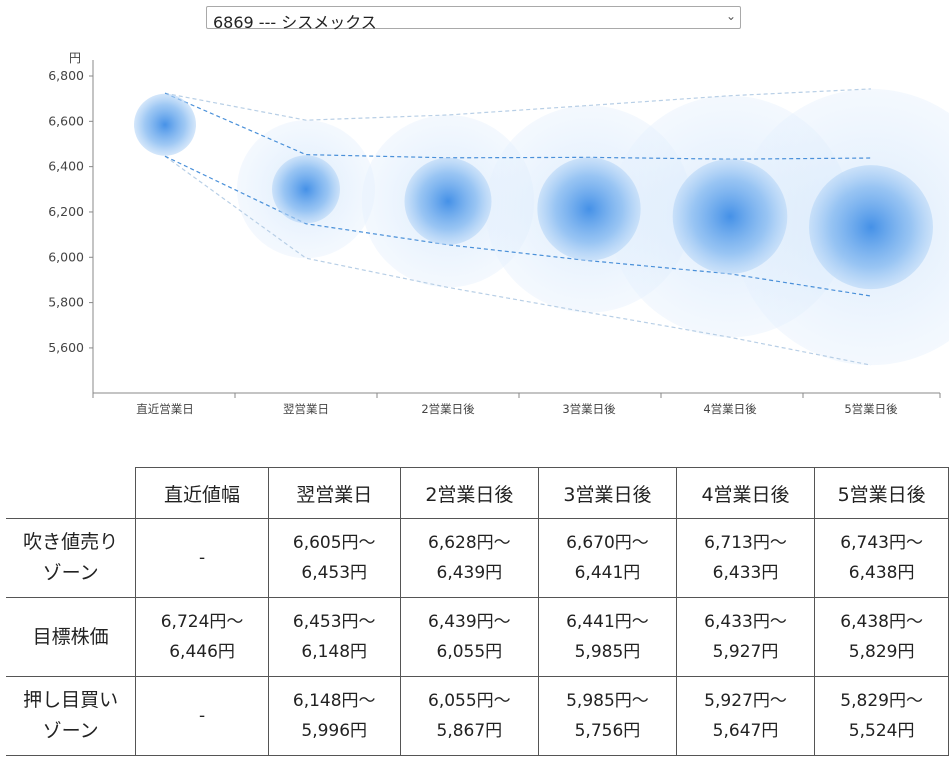 This screenshot has height=757, width=949. What do you see at coordinates (334, 731) in the screenshot?
I see `cell-line: 5,996円` at bounding box center [334, 731].